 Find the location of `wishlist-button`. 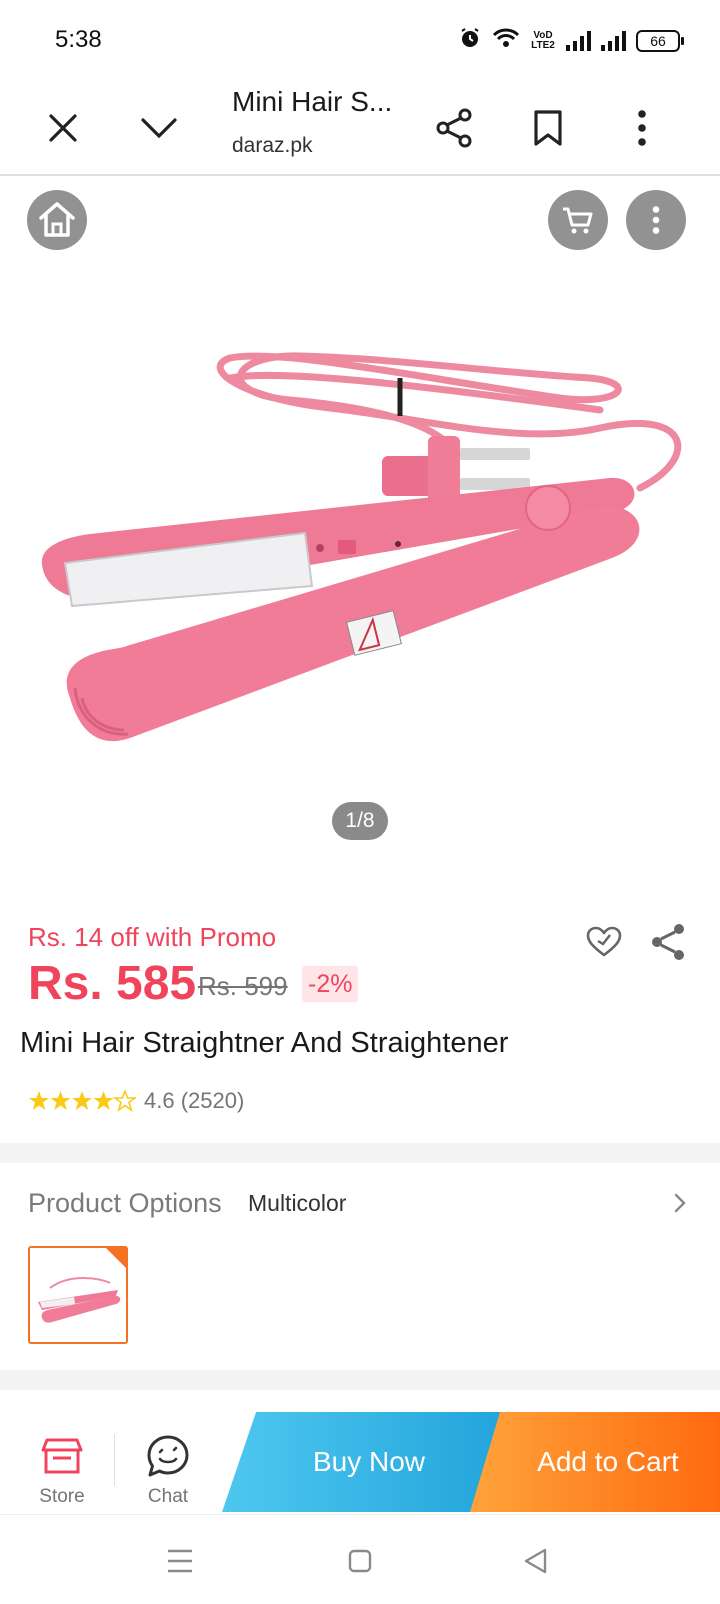

wishlist-button is located at coordinates (604, 942).